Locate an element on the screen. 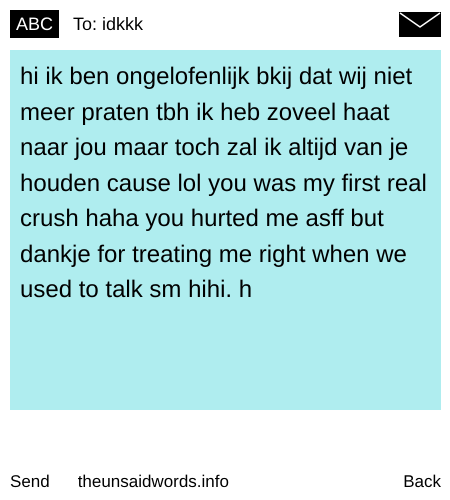 The image size is (450, 500). envelope-icon is located at coordinates (420, 24).